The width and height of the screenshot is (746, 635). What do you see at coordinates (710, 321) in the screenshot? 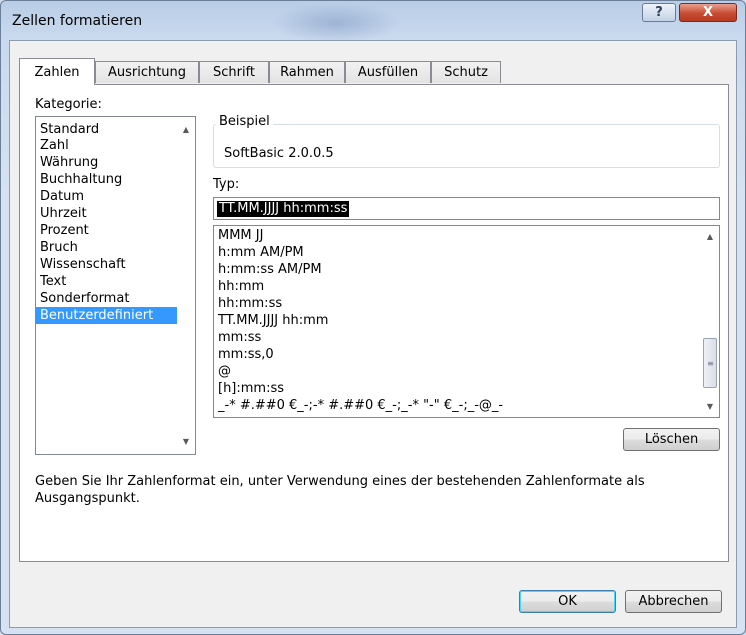
I see `format-list-scrollbar: ▲ ≡ ▼` at bounding box center [710, 321].